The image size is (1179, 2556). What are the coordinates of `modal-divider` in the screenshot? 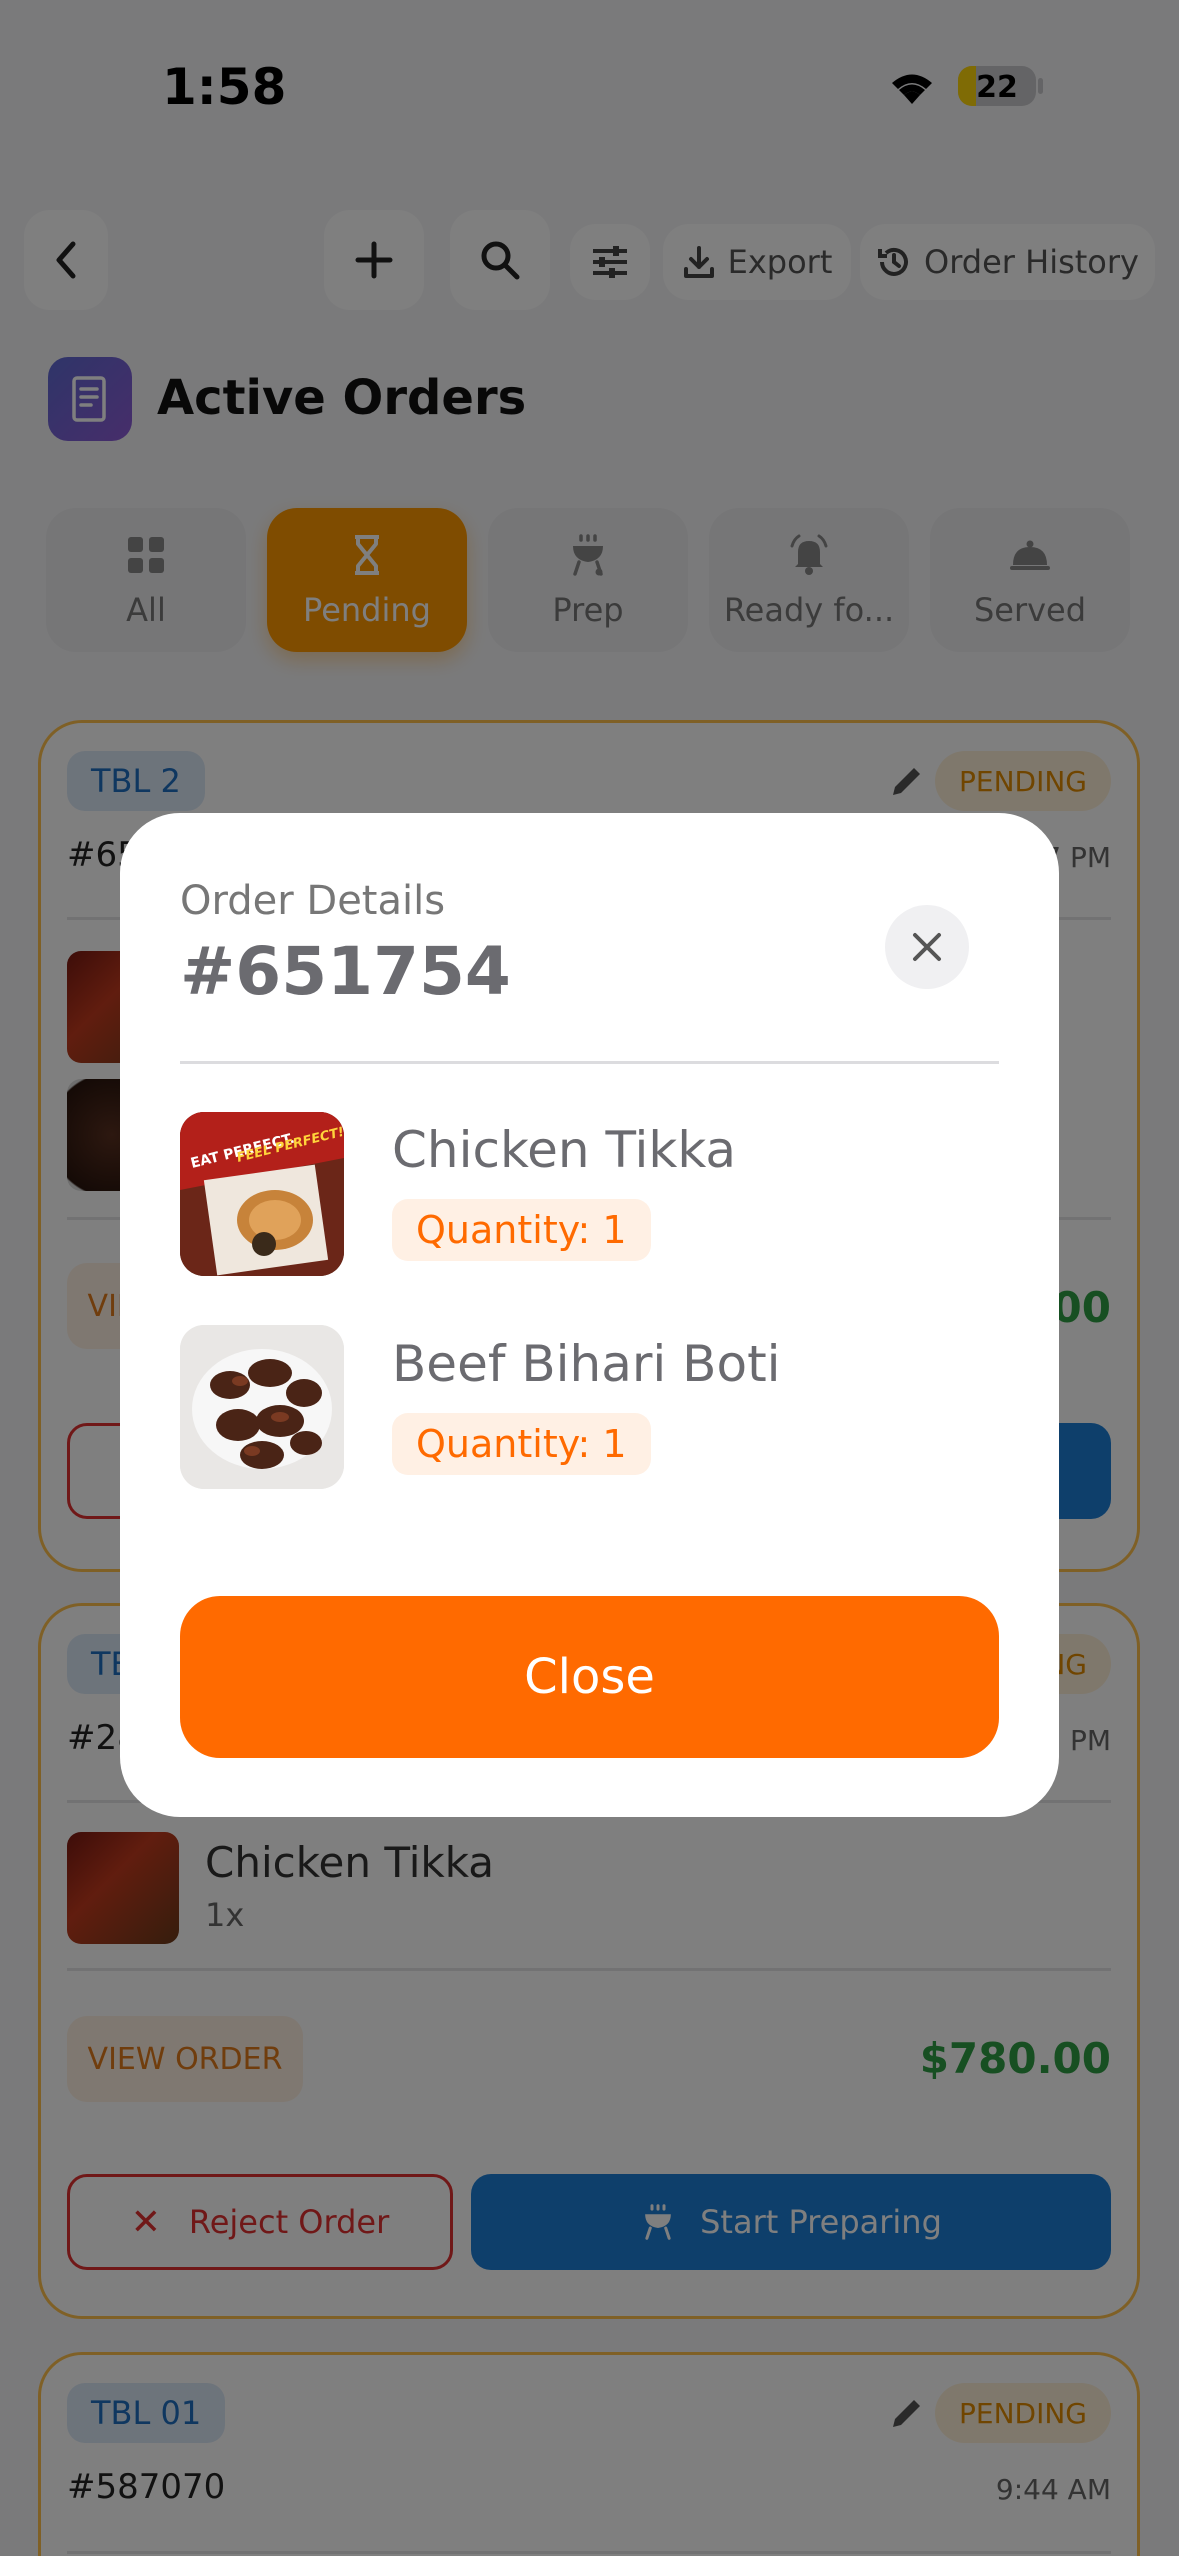 It's located at (589, 1062).